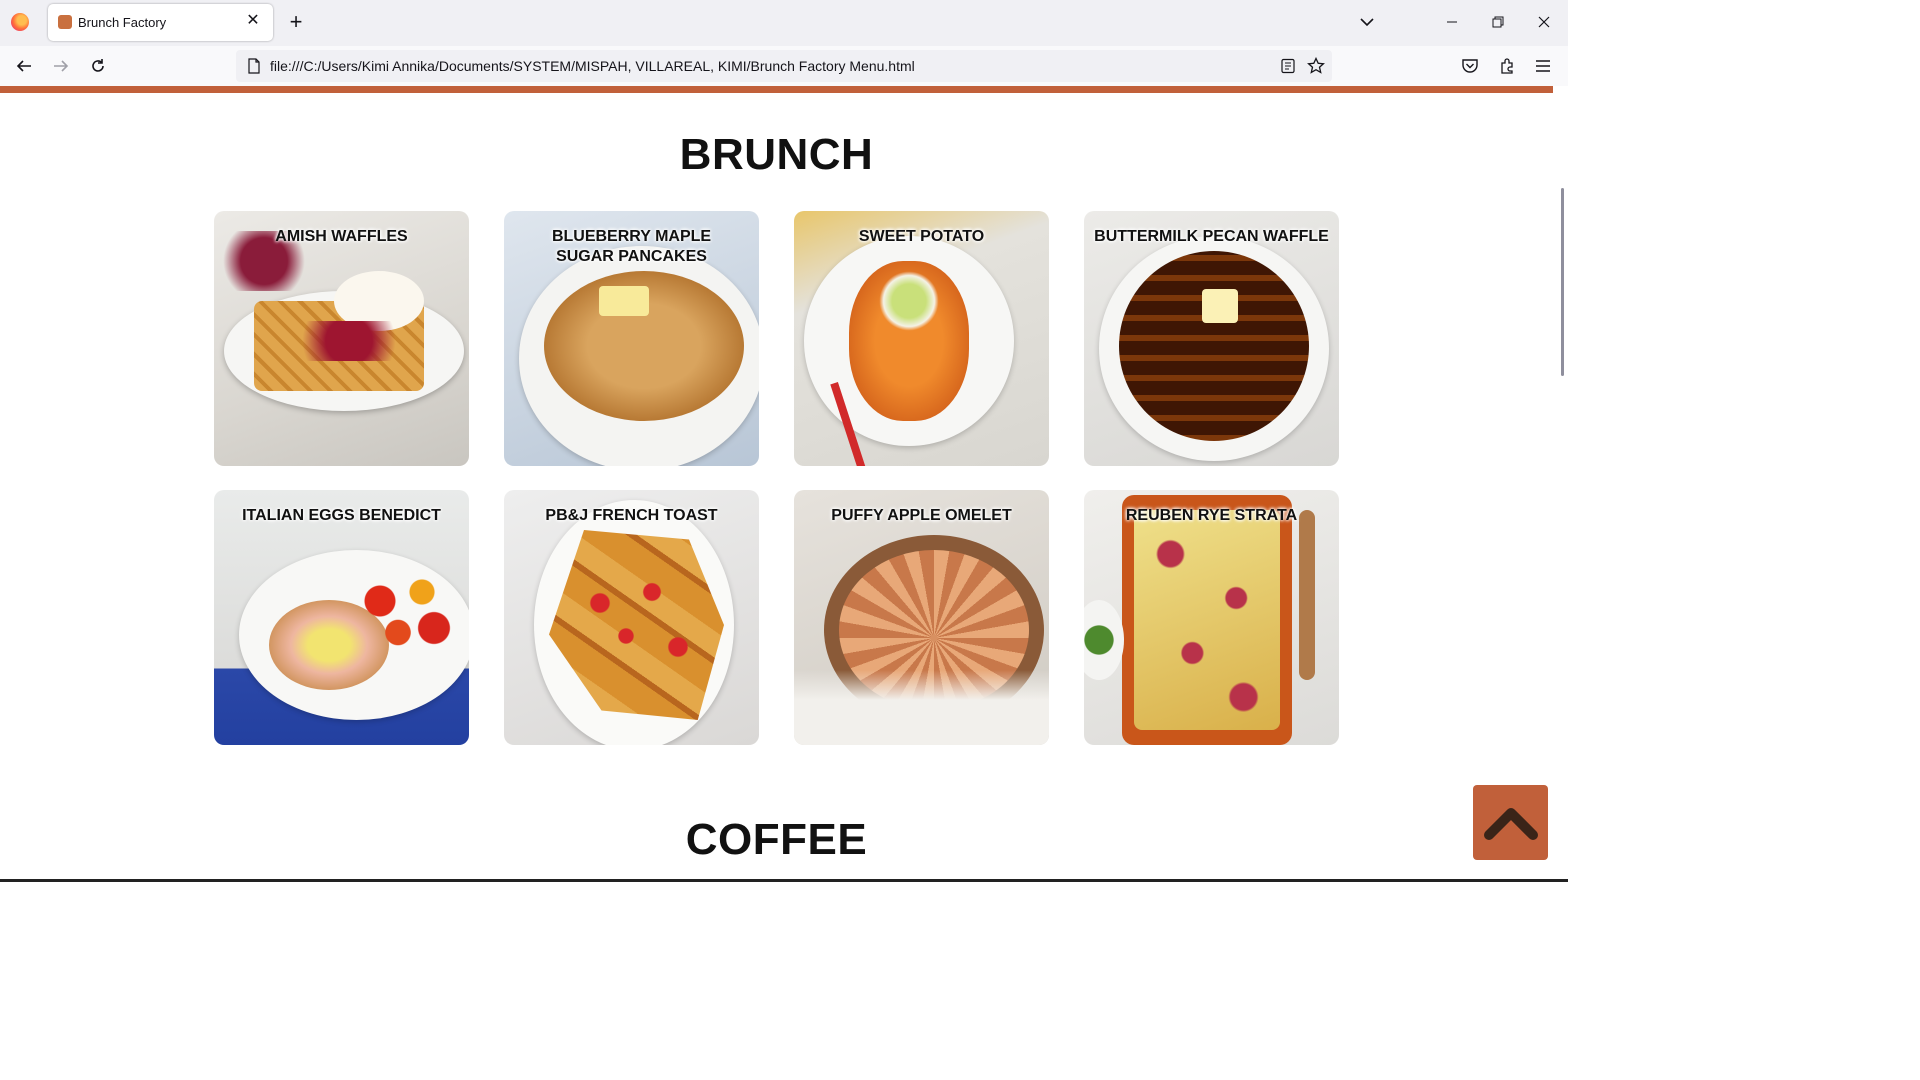  What do you see at coordinates (1211, 515) in the screenshot?
I see `card-title: REUBEN RYE STRATA` at bounding box center [1211, 515].